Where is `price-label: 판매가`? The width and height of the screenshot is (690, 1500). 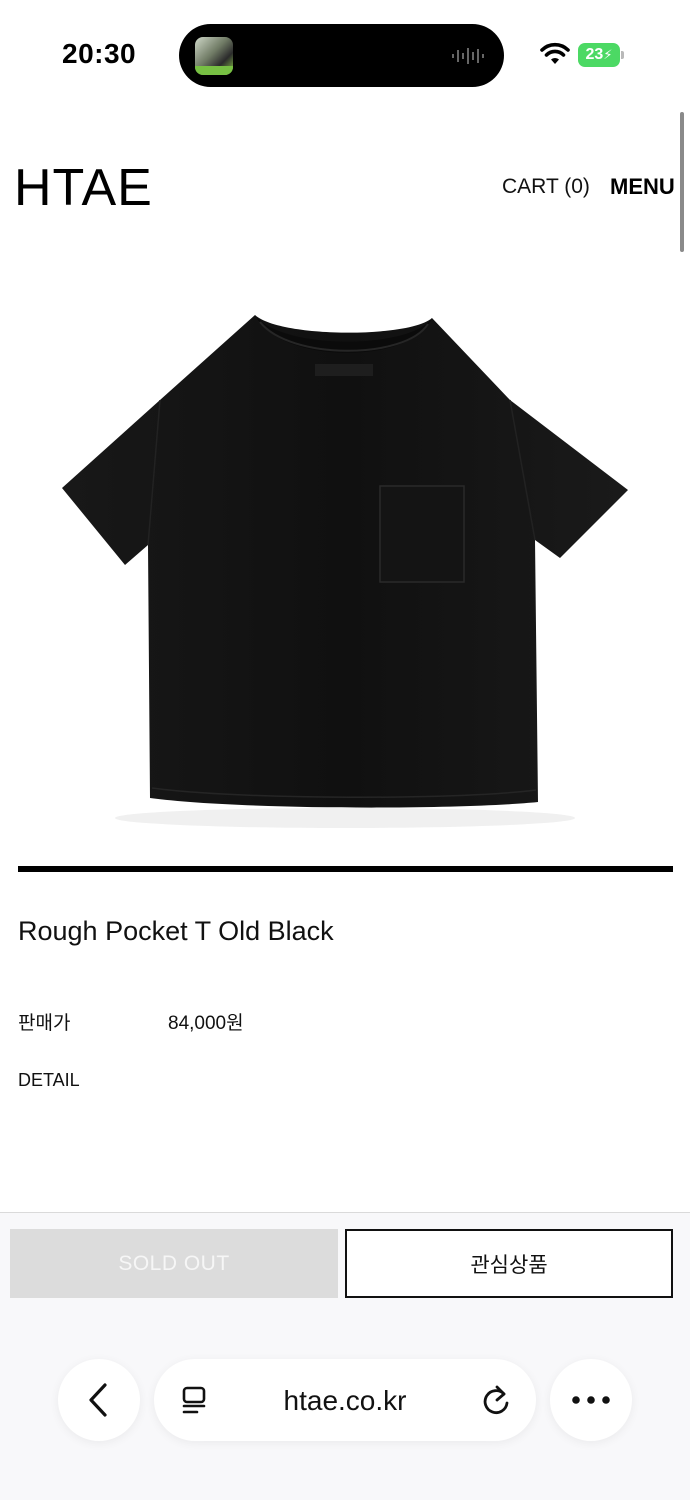
price-label: 판매가 is located at coordinates (44, 1023).